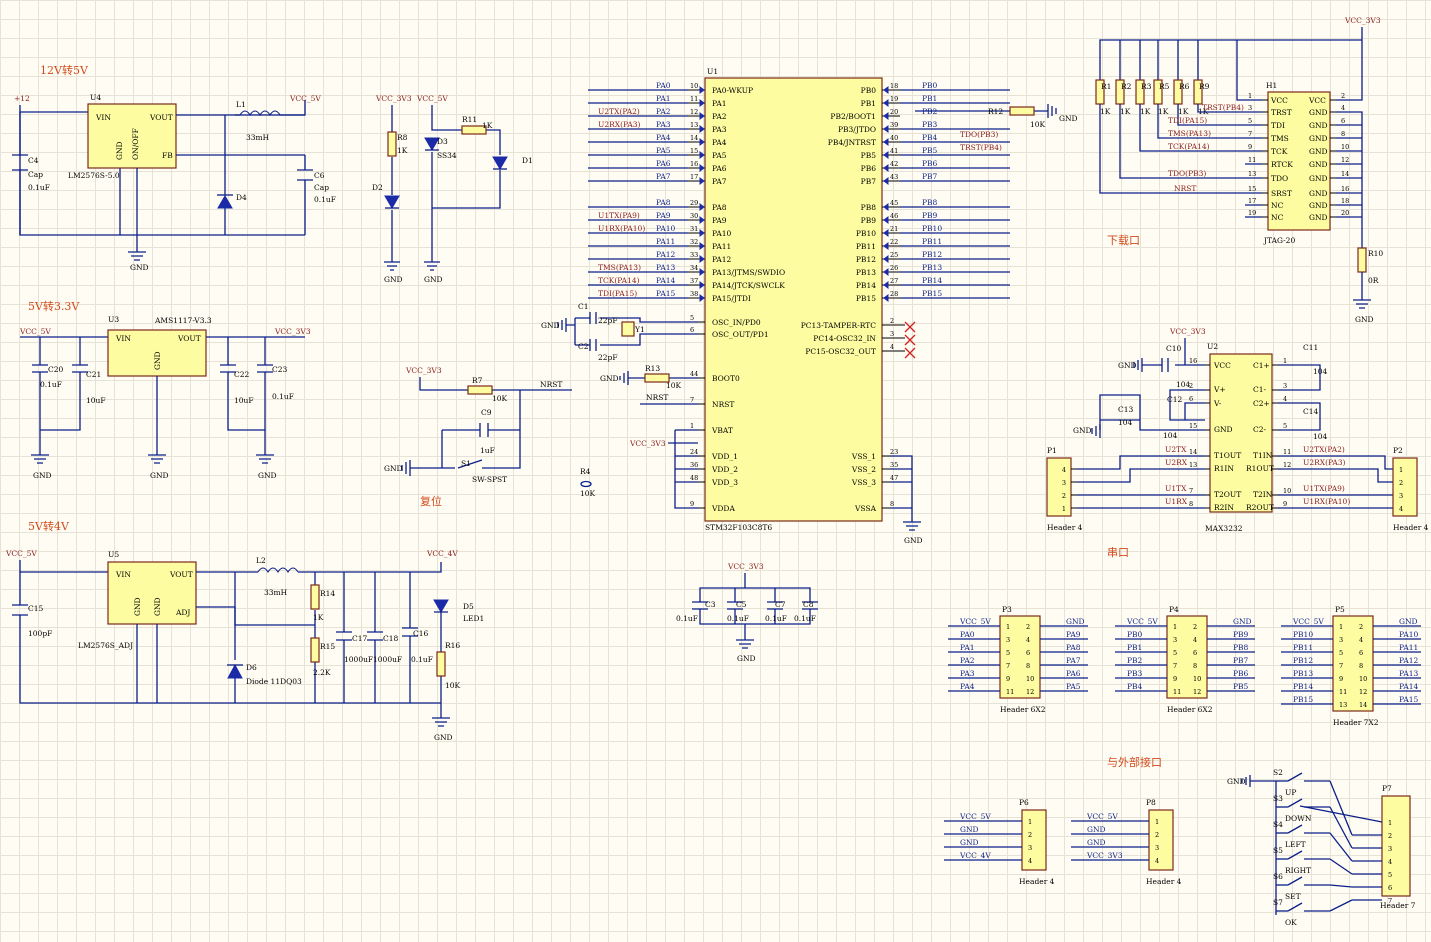  Describe the element at coordinates (489, 479) in the screenshot. I see `switch-s1-type: SW-SPST` at that location.